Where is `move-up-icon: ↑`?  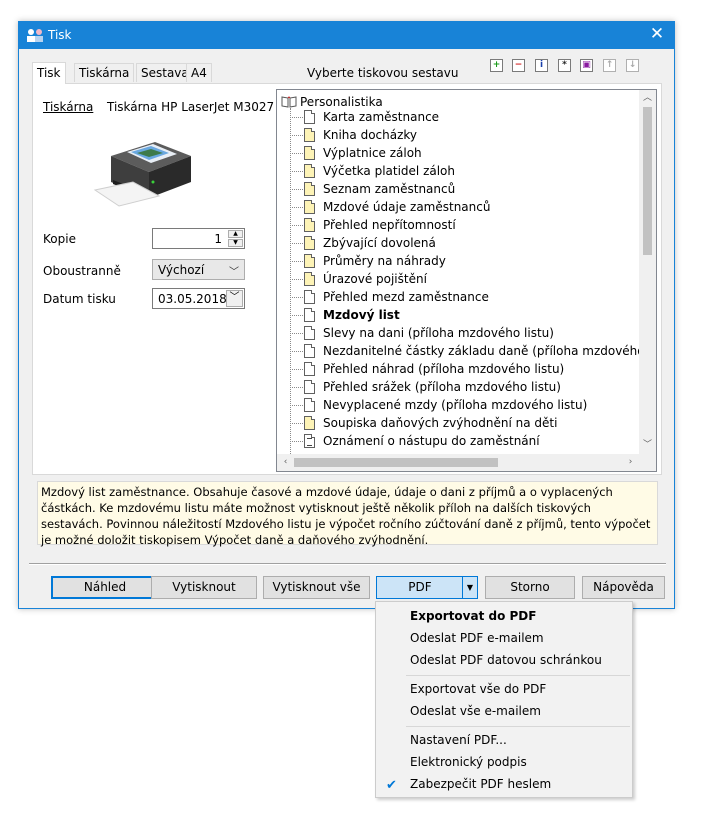
move-up-icon: ↑ is located at coordinates (609, 65).